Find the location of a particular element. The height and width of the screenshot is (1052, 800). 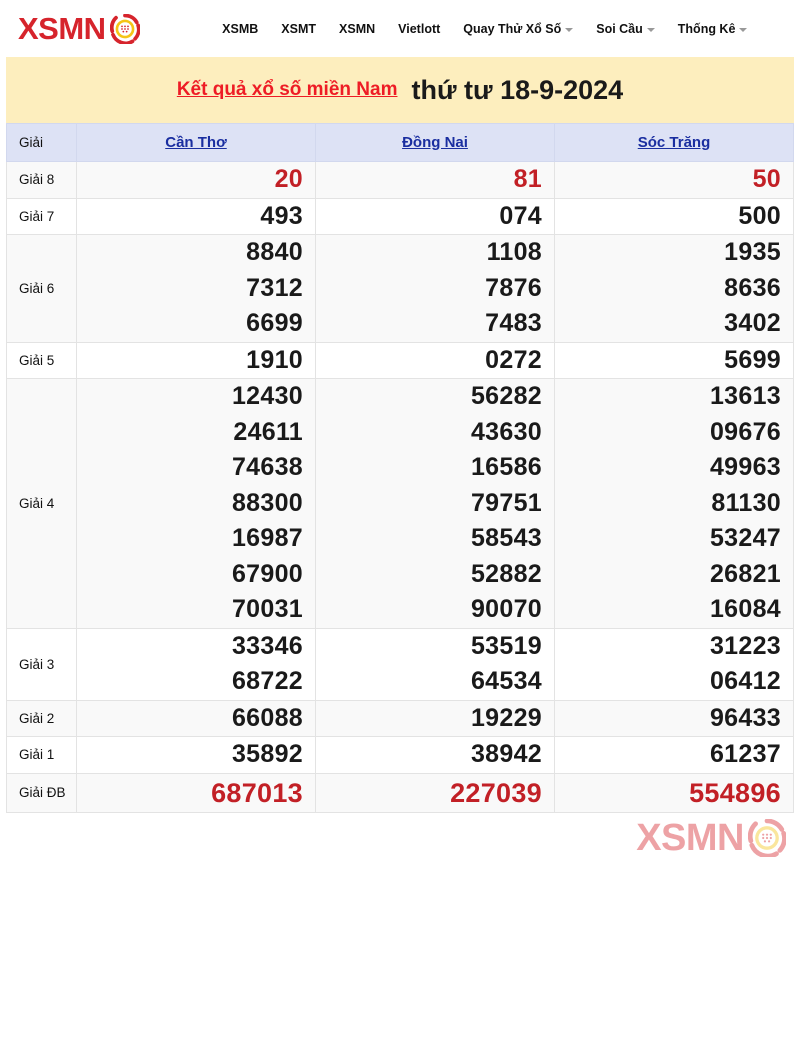

prize-number: 53519 is located at coordinates (506, 645).